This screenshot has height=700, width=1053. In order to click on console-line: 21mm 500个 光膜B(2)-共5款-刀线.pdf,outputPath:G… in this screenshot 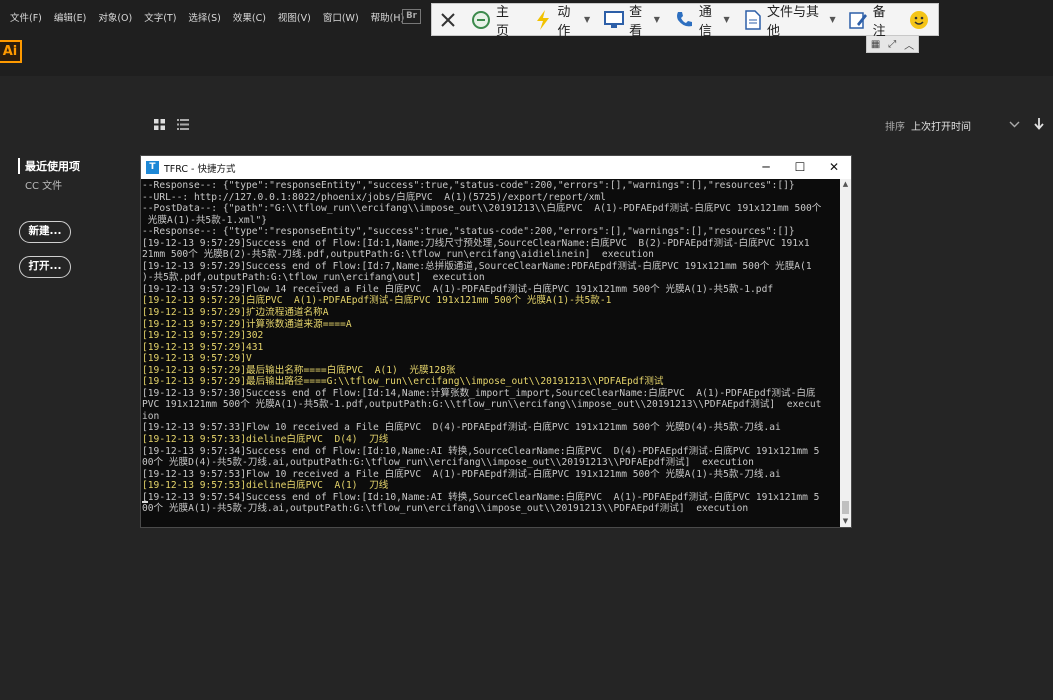, I will do `click(398, 255)`.